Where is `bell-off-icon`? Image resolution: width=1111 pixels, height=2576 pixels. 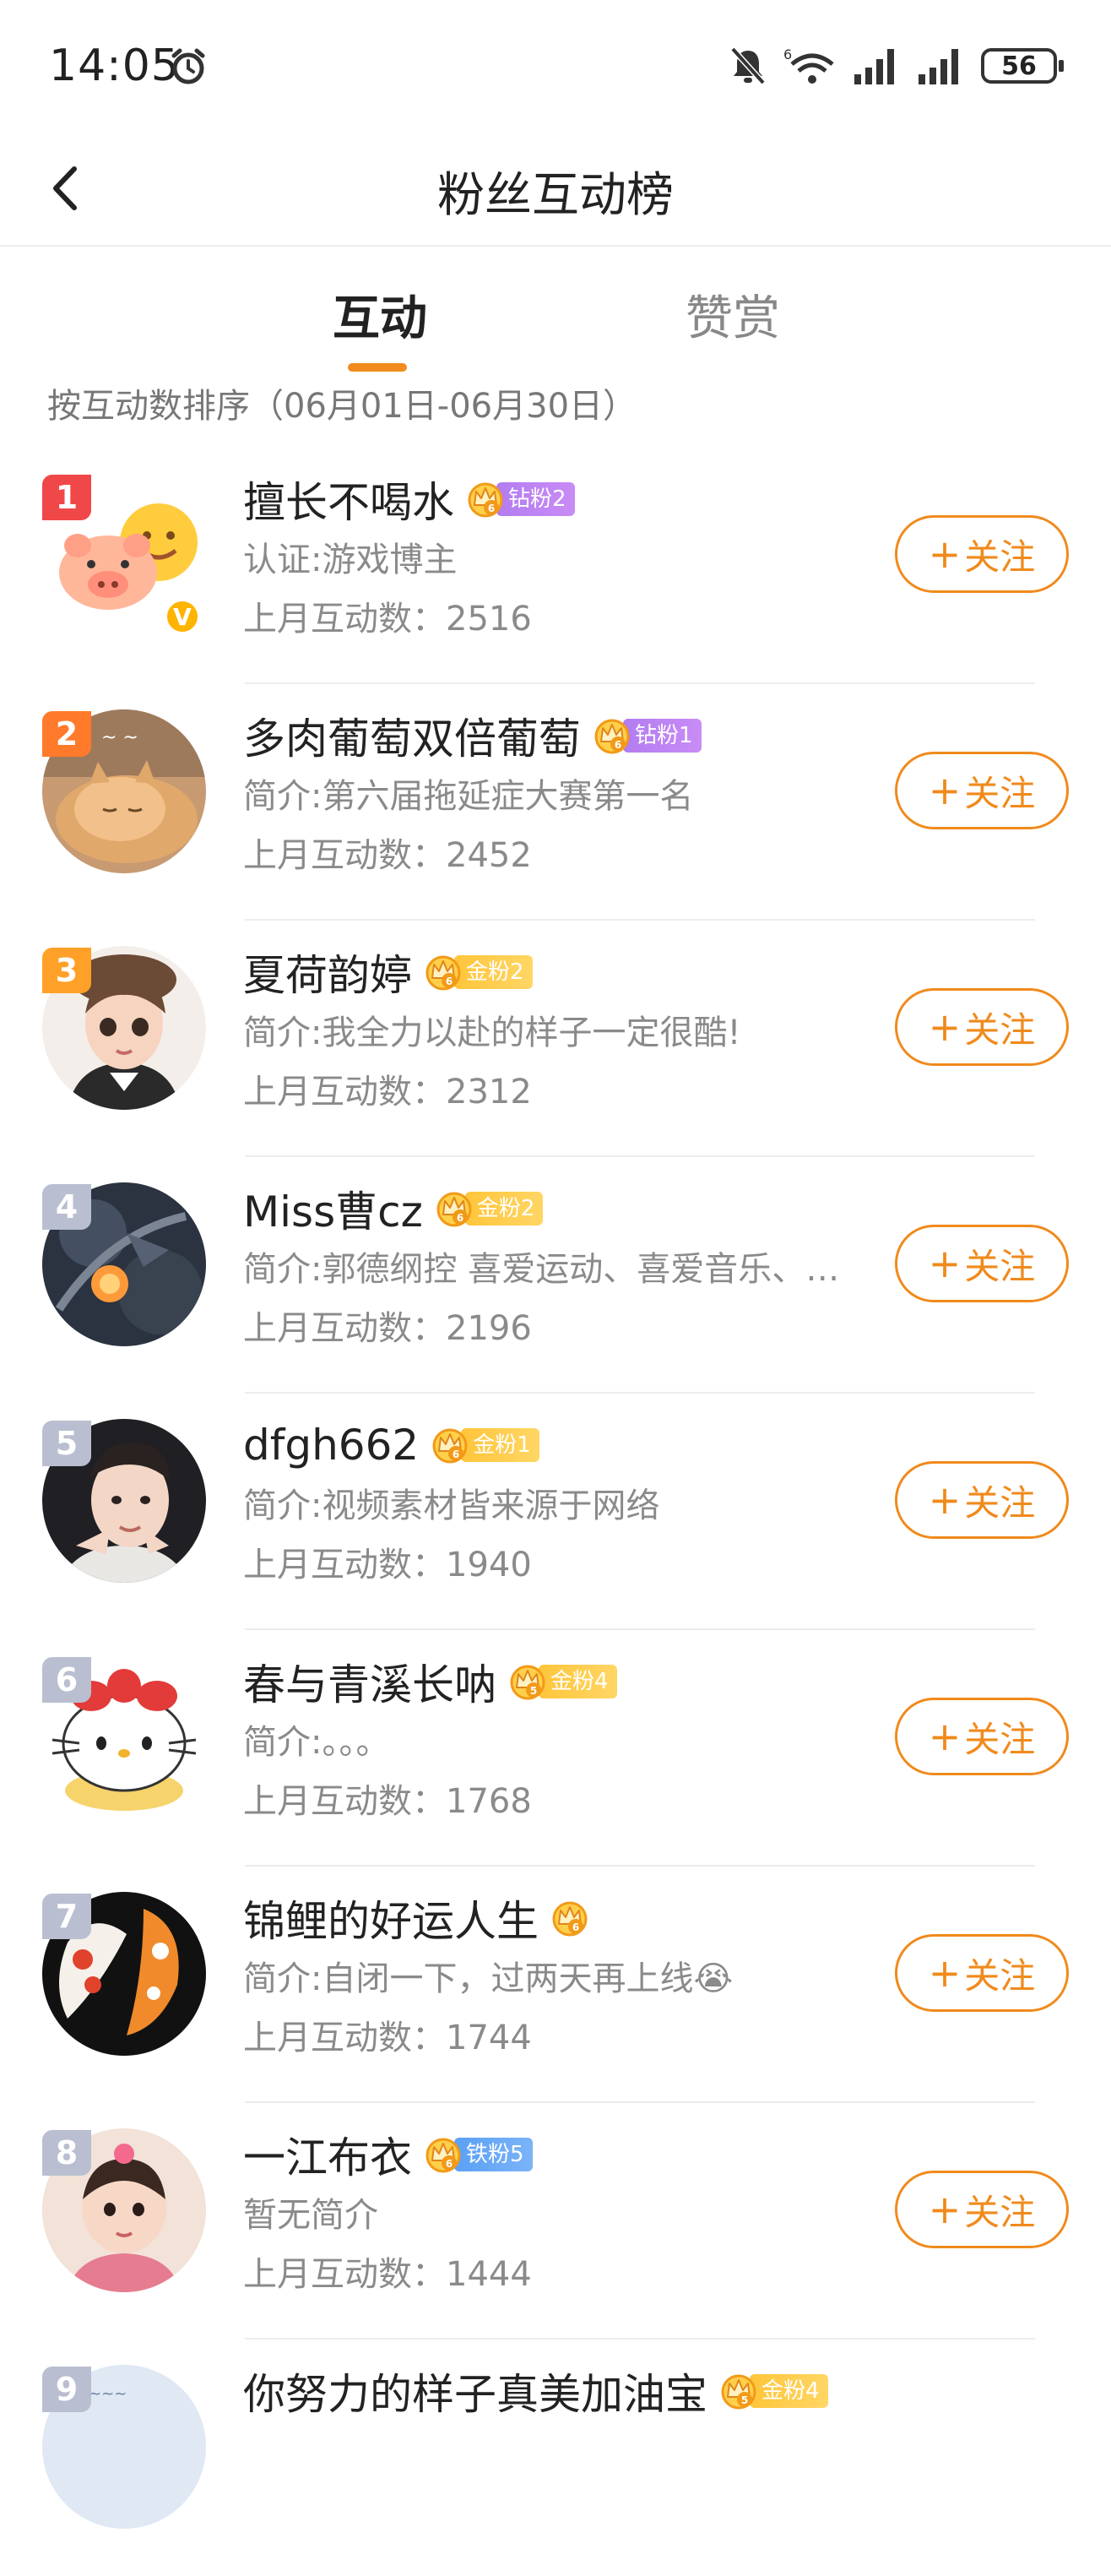 bell-off-icon is located at coordinates (748, 65).